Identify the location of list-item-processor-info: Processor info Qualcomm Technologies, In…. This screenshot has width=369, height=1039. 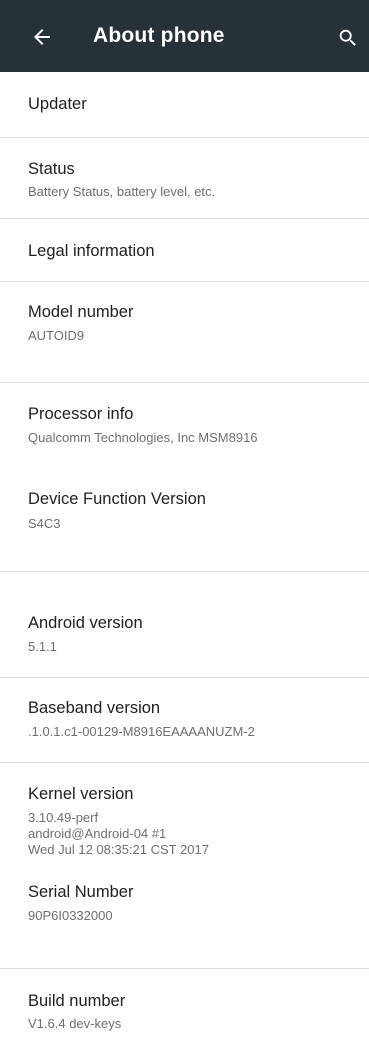
(184, 428).